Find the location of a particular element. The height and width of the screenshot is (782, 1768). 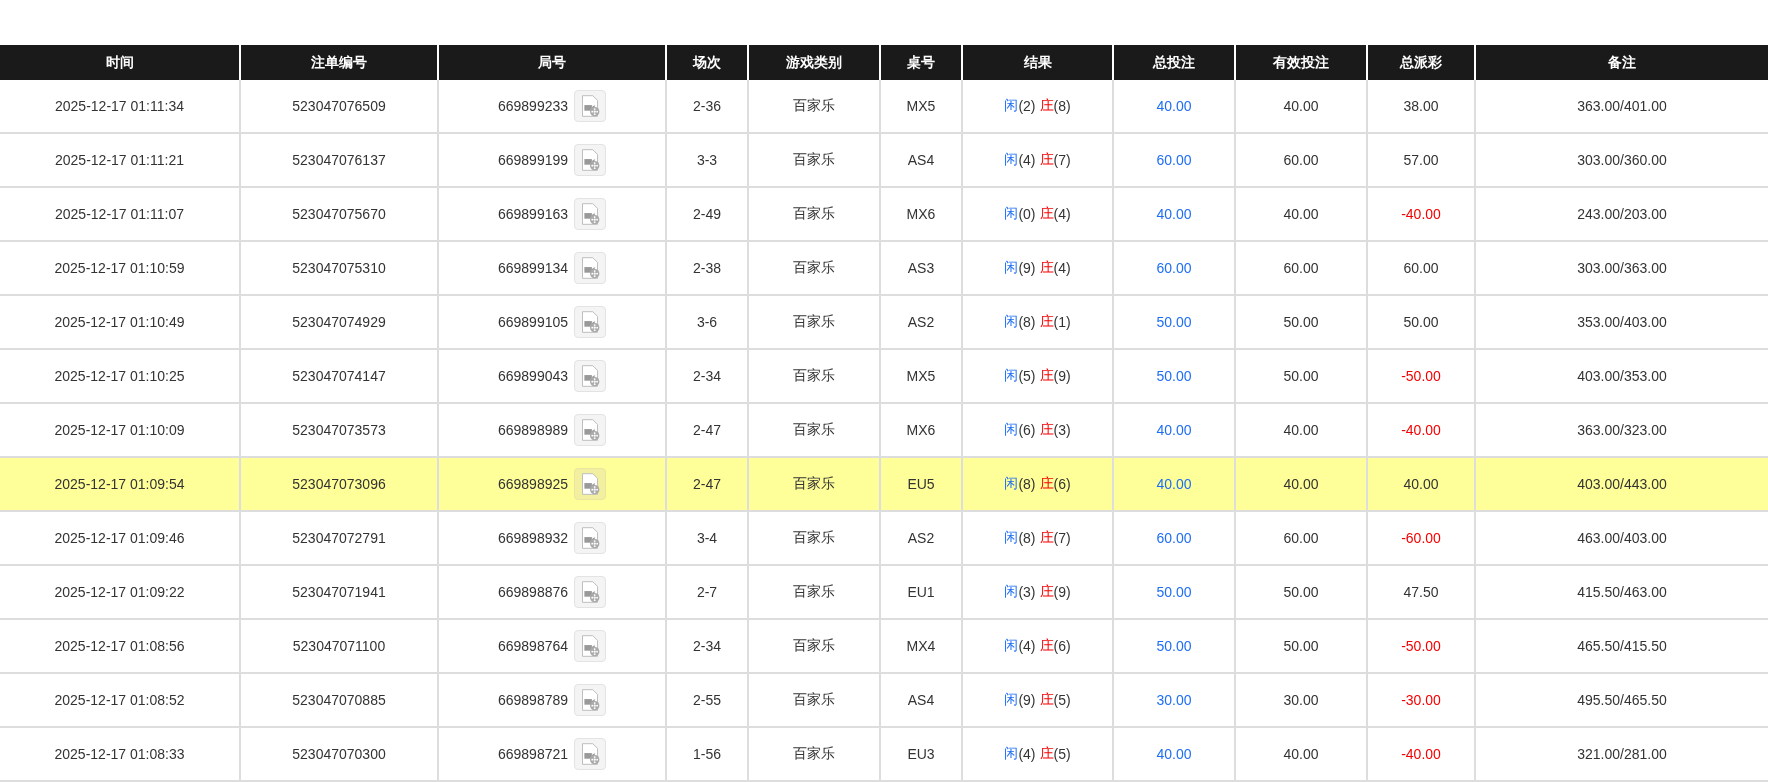

payout-text: 38.00 is located at coordinates (1421, 106).